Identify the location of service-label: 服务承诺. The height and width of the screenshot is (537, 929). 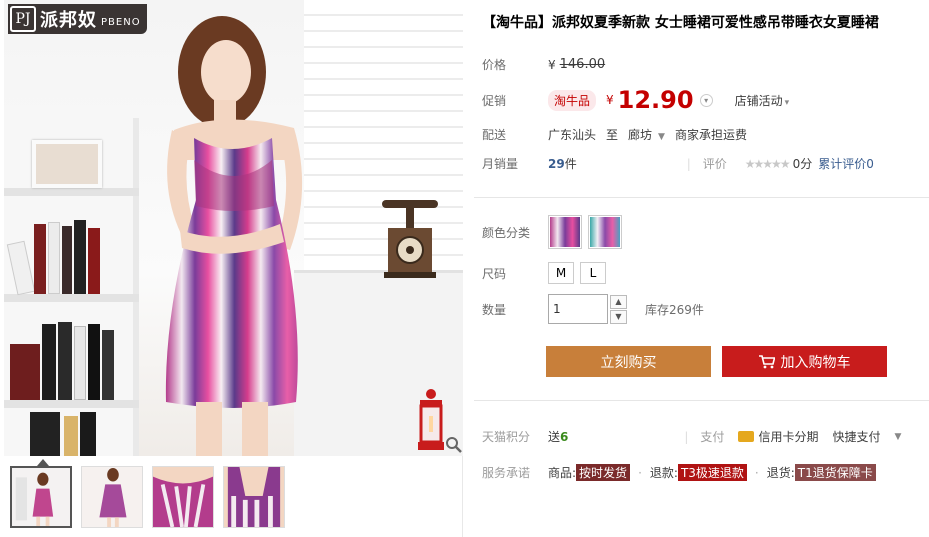
(506, 473).